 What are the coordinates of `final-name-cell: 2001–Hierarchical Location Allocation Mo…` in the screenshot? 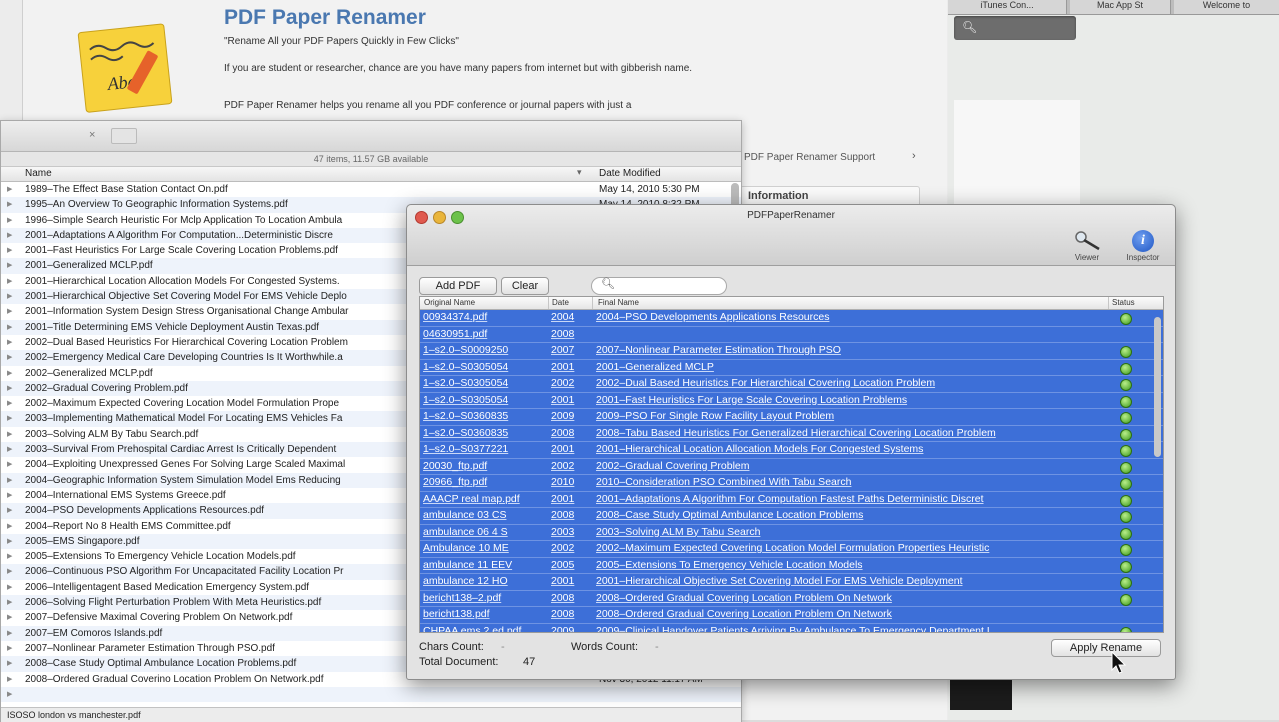 It's located at (846, 449).